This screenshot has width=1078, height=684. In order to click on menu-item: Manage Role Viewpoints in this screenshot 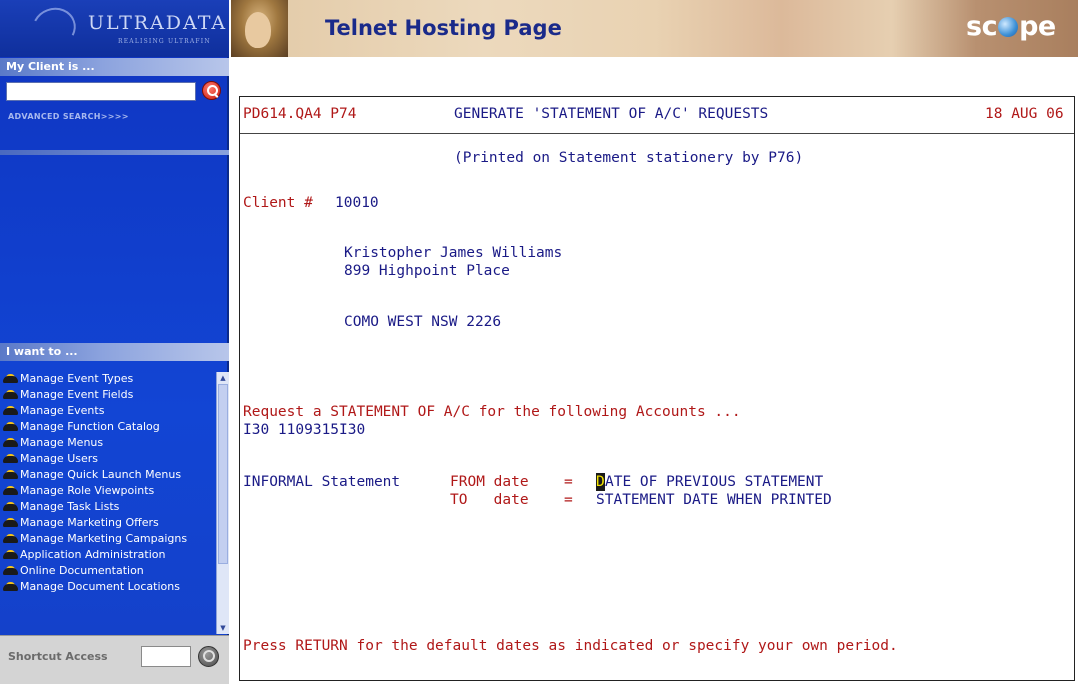, I will do `click(108, 492)`.